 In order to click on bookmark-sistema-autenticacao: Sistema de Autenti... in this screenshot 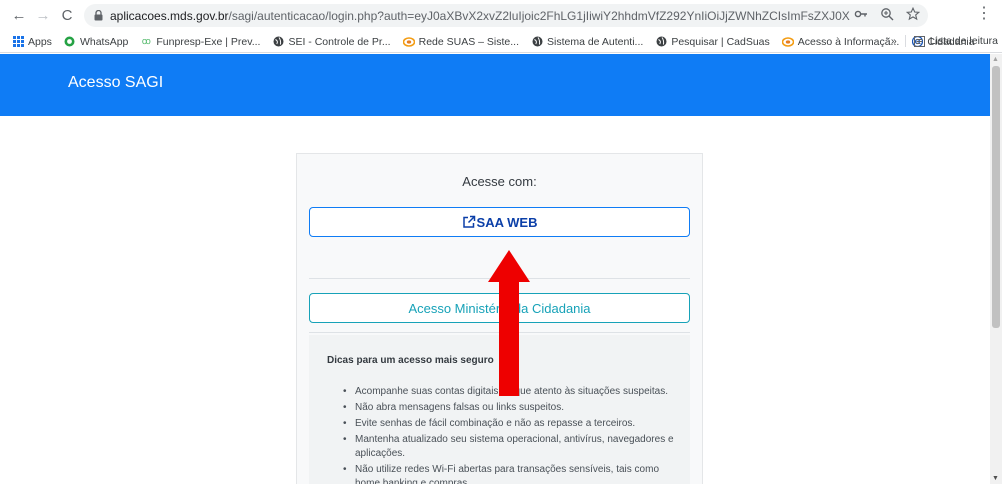, I will do `click(587, 42)`.